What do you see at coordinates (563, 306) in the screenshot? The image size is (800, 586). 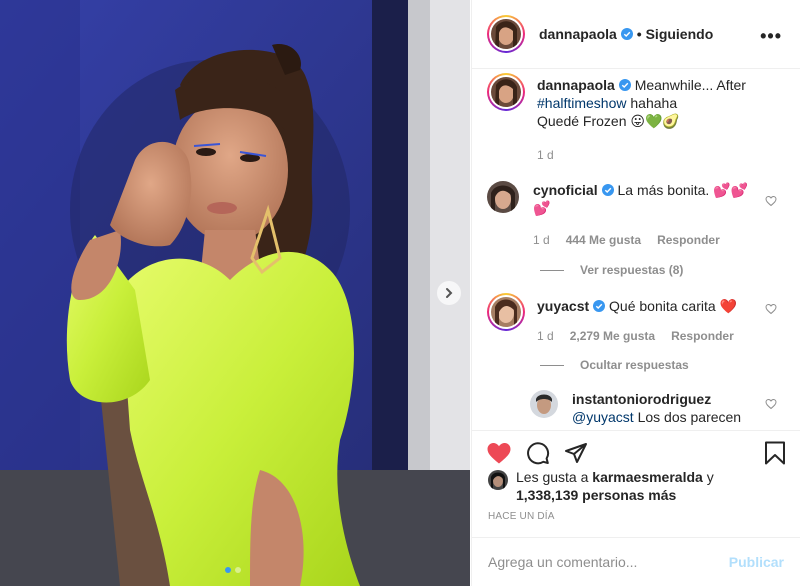 I see `comment-username: yuyacst` at bounding box center [563, 306].